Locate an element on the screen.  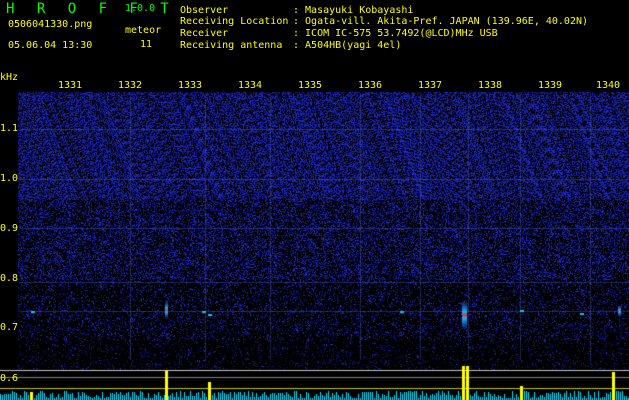
x-tick-label: 1337 is located at coordinates (430, 85).